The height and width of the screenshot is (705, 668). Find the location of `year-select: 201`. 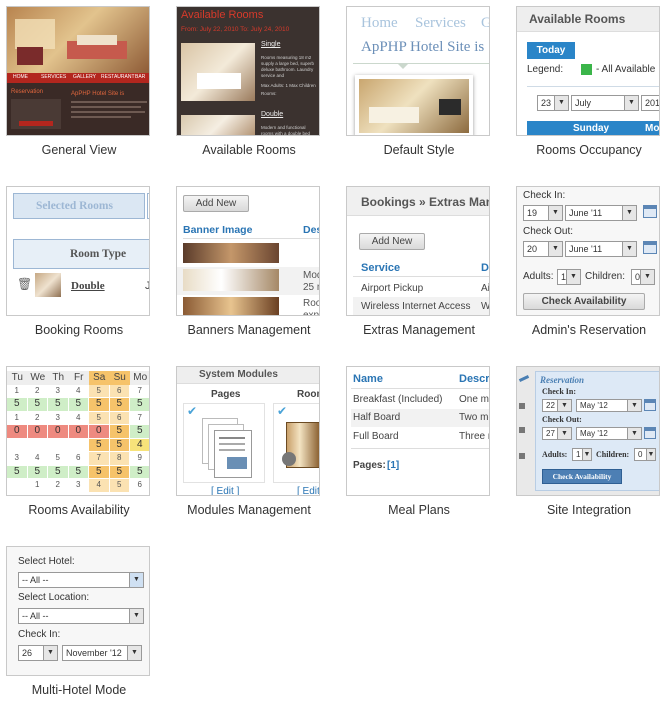

year-select: 201 is located at coordinates (650, 103).